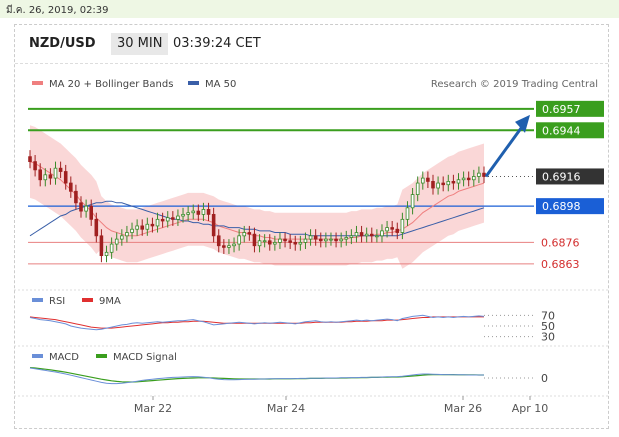  What do you see at coordinates (504, 151) in the screenshot?
I see `projection-arrow-shaft` at bounding box center [504, 151].